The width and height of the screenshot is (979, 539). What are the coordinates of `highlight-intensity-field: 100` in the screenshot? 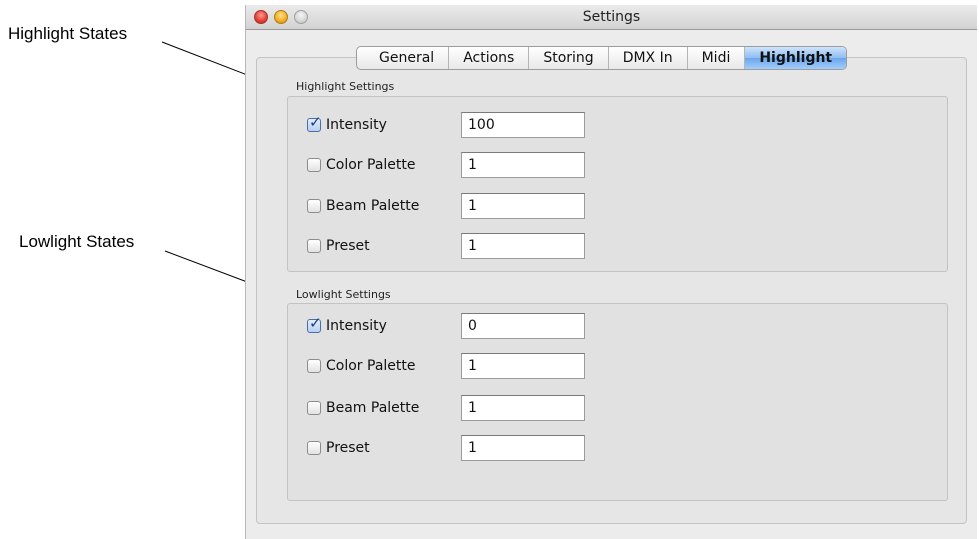 It's located at (523, 125).